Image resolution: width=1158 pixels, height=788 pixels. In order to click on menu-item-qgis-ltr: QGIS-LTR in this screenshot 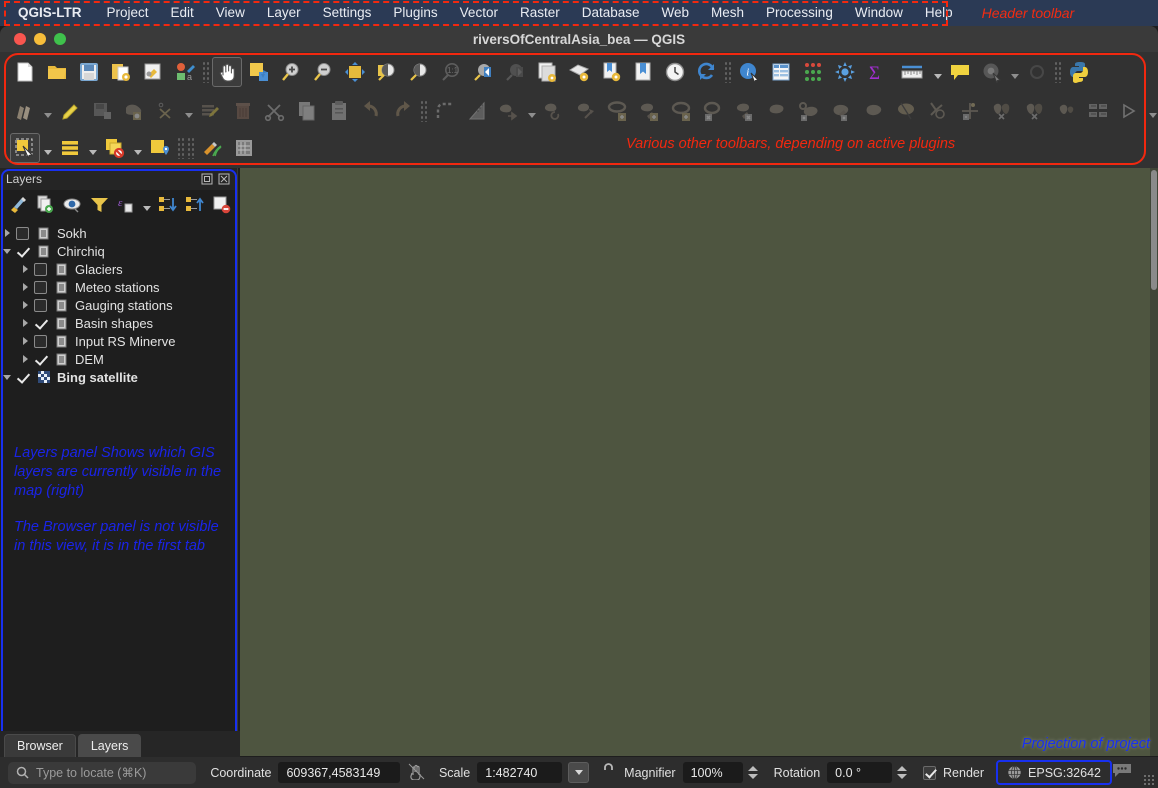, I will do `click(53, 13)`.